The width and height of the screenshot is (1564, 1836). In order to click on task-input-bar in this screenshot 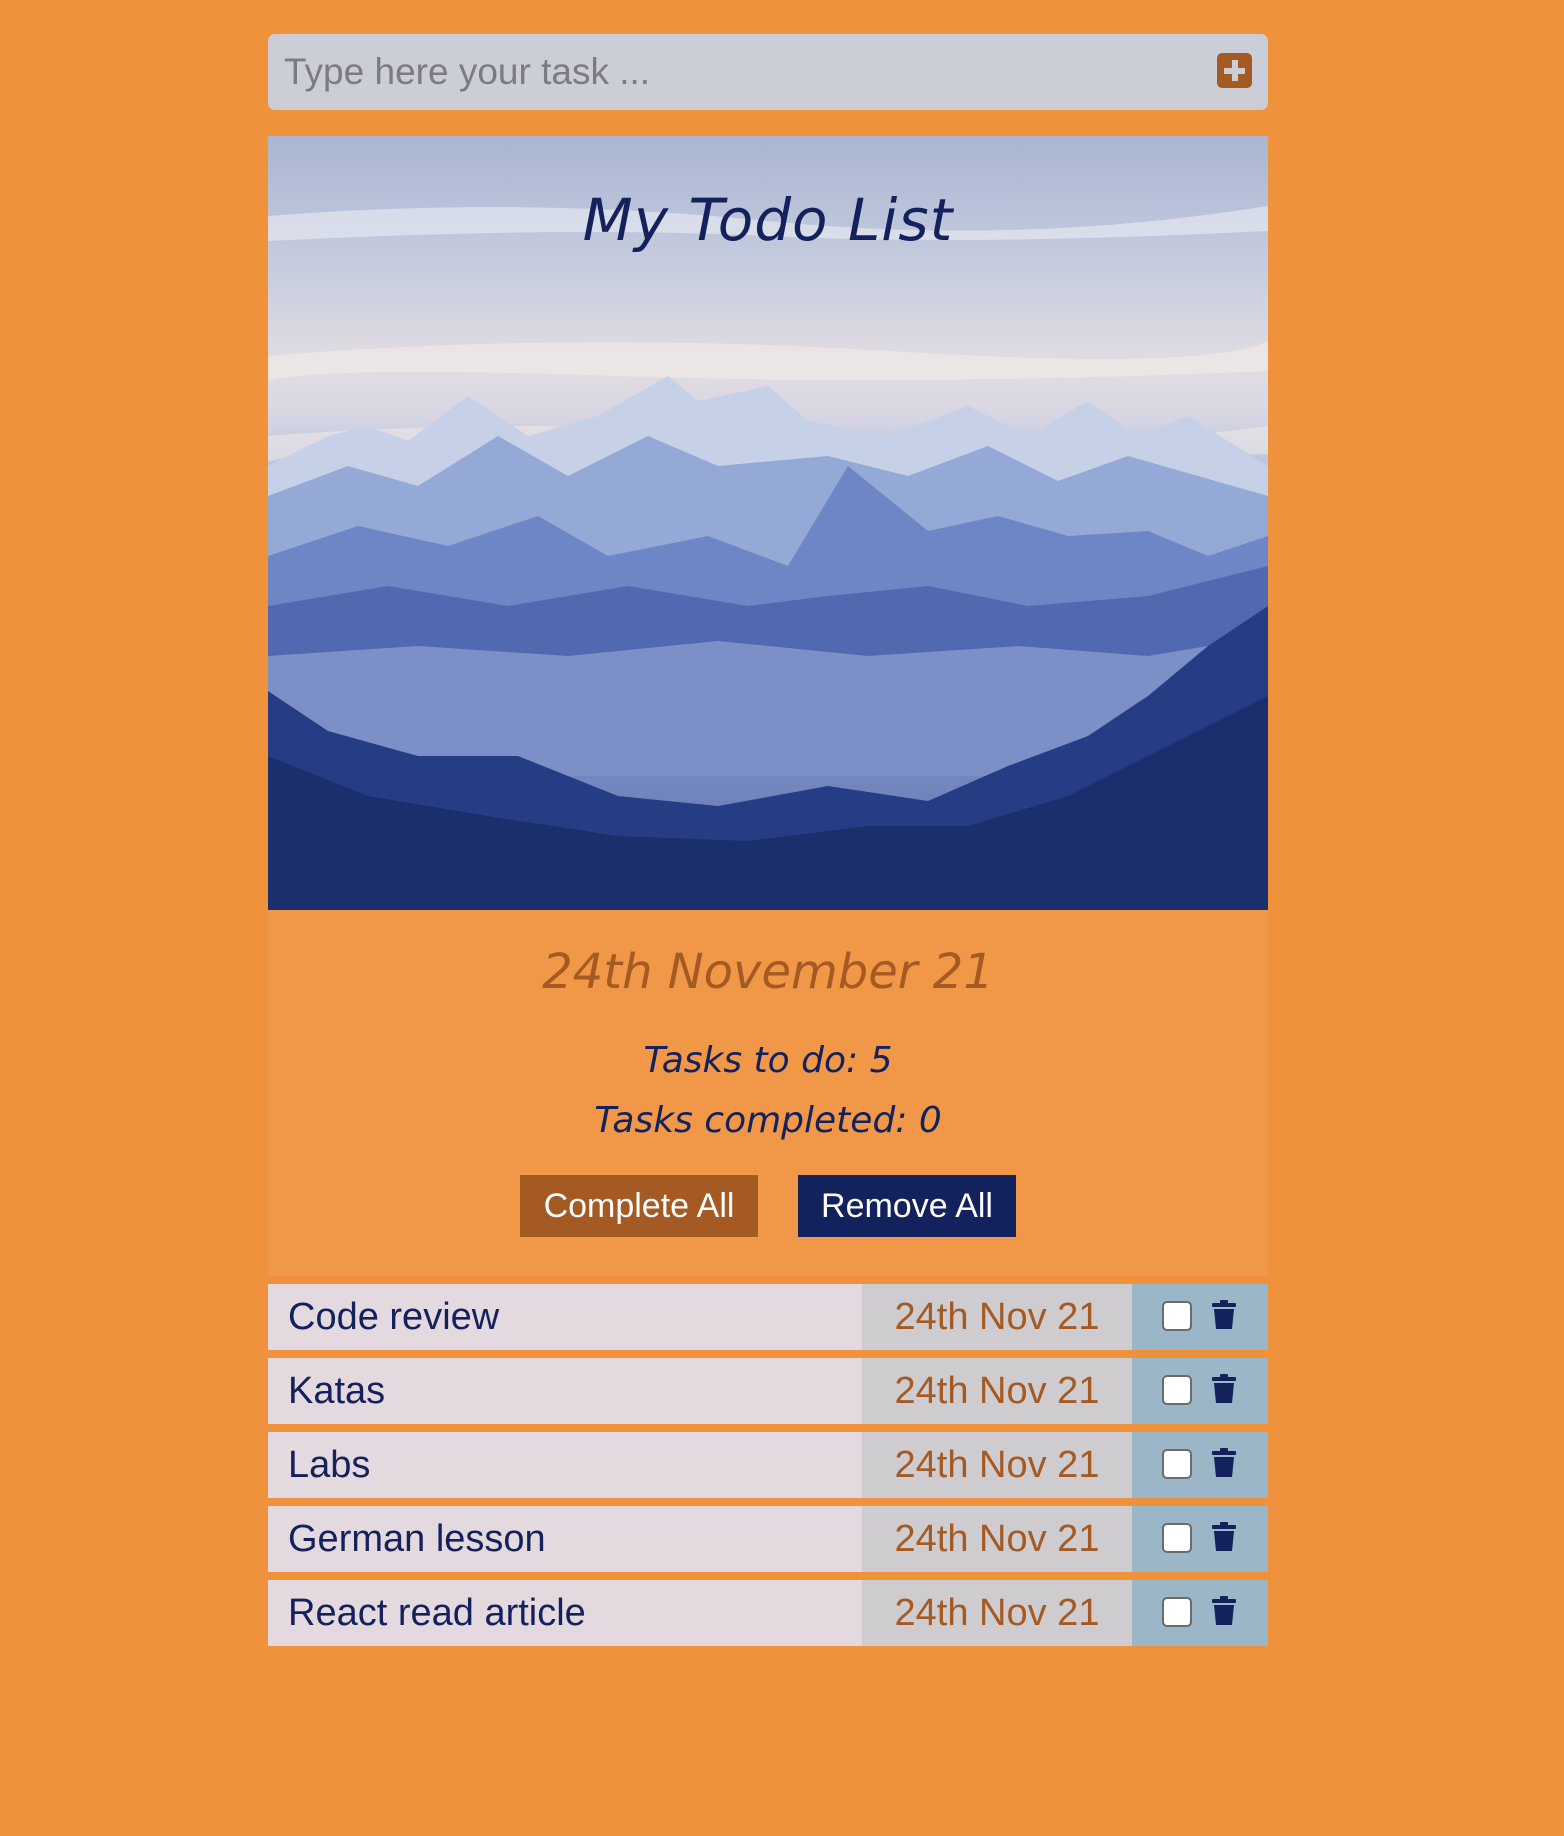, I will do `click(768, 72)`.